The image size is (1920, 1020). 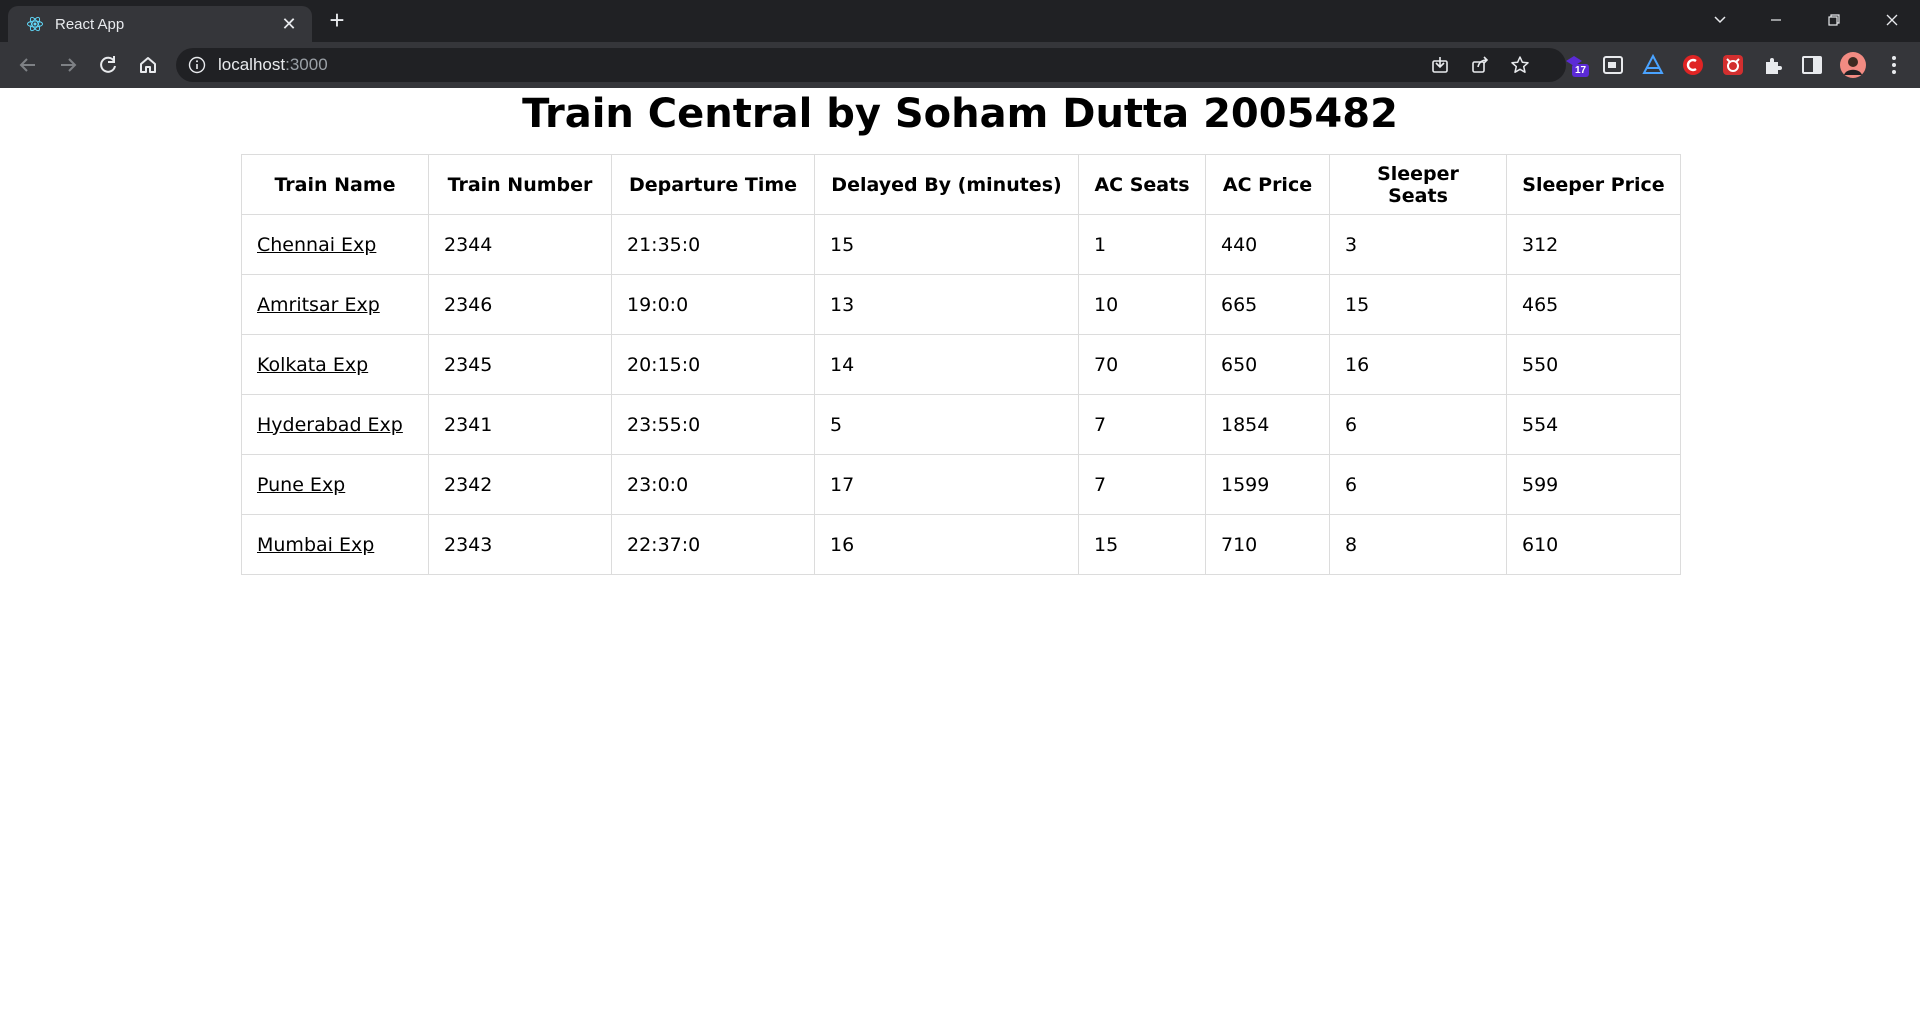 I want to click on table-row: Mumbai Exp 2343 22:37:0 16 15 710 8 610, so click(x=961, y=544).